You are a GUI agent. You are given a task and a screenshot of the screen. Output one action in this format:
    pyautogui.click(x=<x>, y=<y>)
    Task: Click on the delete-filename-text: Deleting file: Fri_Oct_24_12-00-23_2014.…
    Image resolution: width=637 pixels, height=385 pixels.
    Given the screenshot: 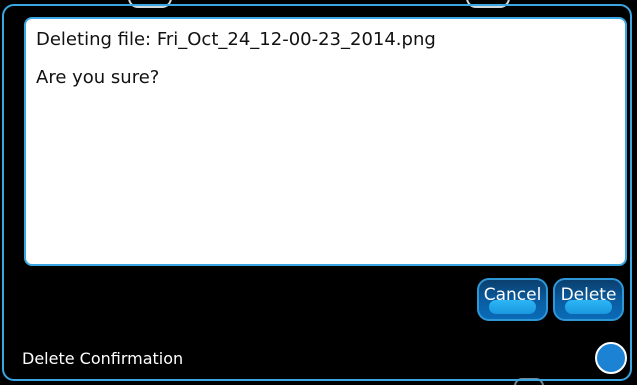 What is the action you would take?
    pyautogui.click(x=236, y=39)
    